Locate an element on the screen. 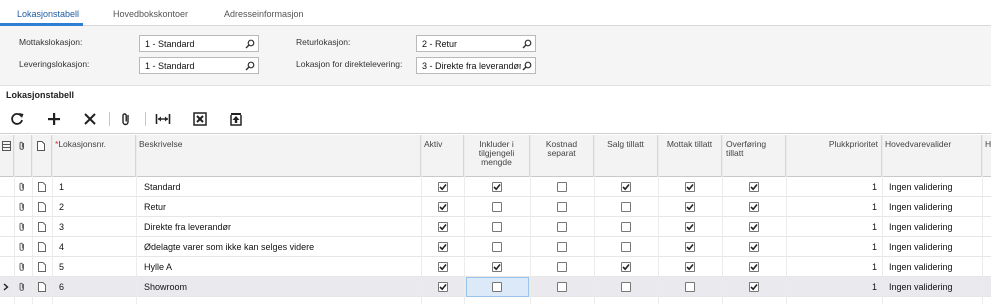  table-row: 1 Standard 1 Ingen validering is located at coordinates (495, 187).